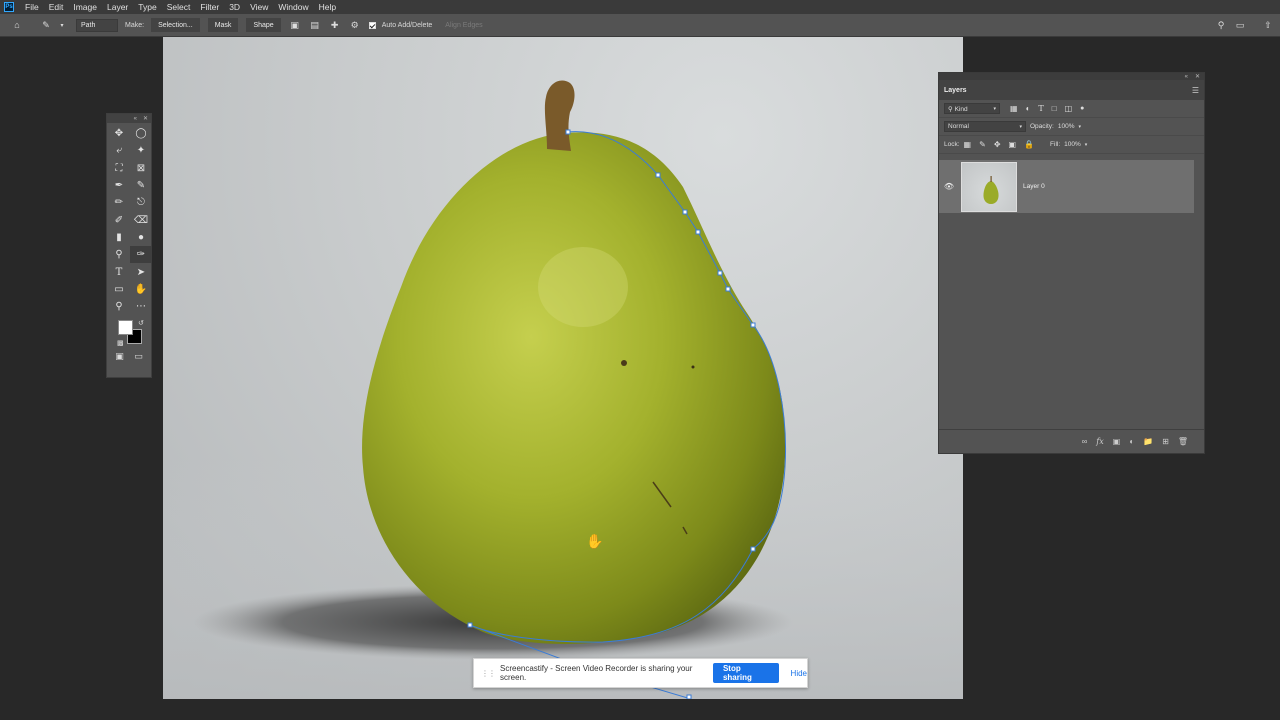 The height and width of the screenshot is (720, 1280). Describe the element at coordinates (141, 202) in the screenshot. I see `stamp-tool-icon: ⎋` at that location.